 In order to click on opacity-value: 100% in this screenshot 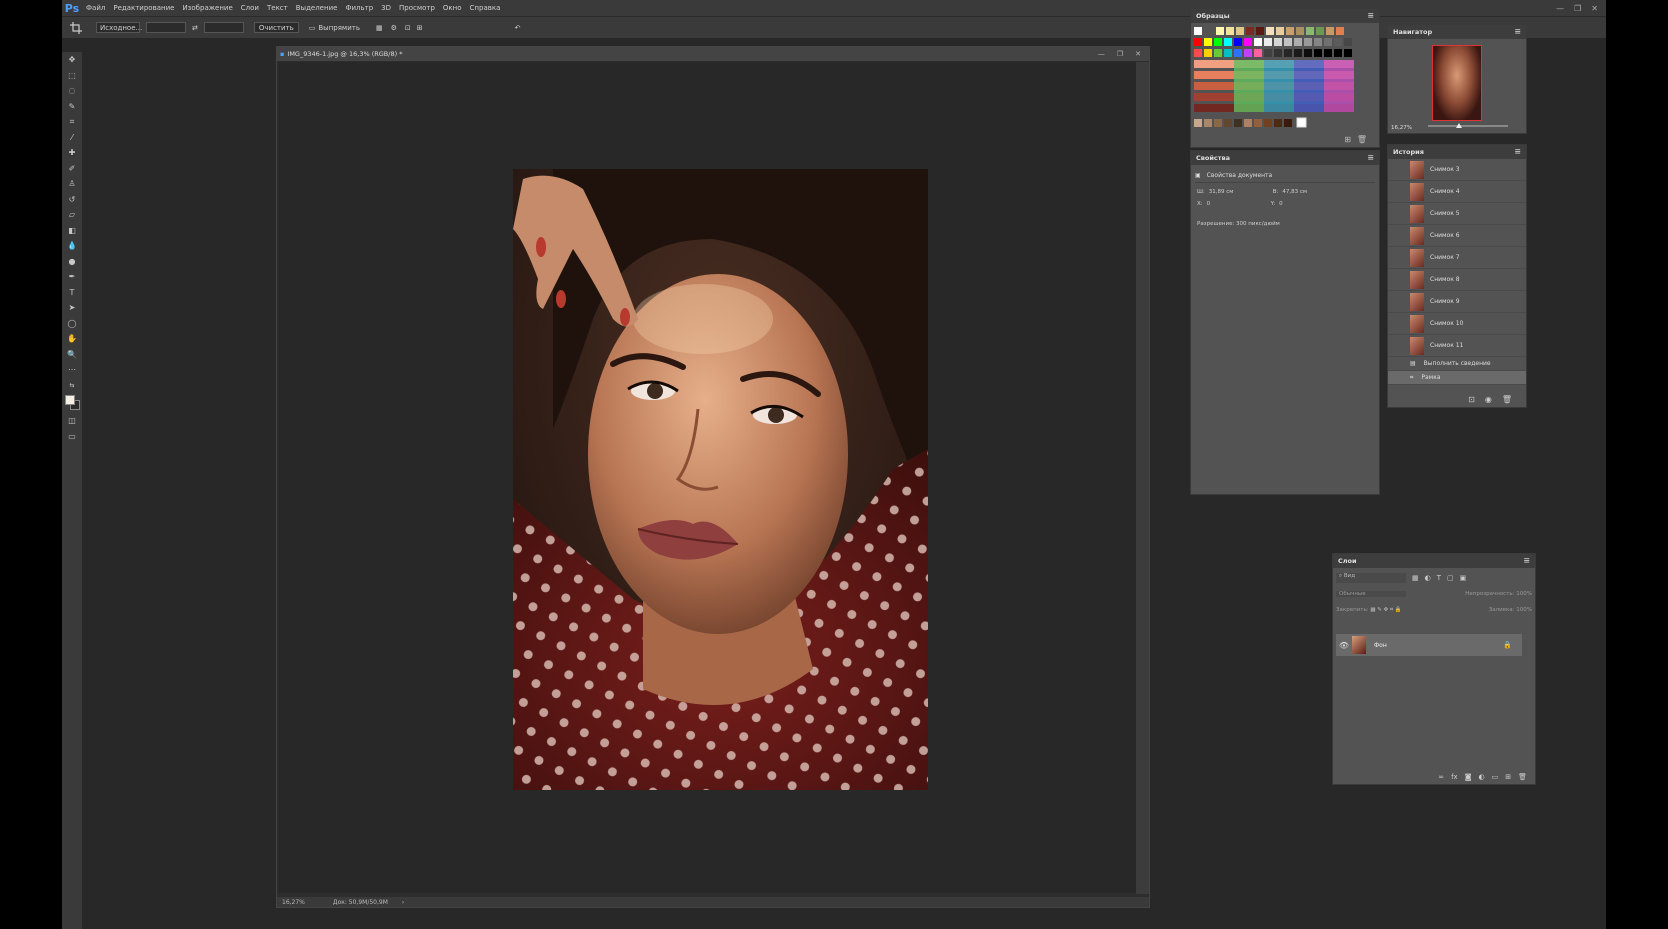, I will do `click(1524, 594)`.